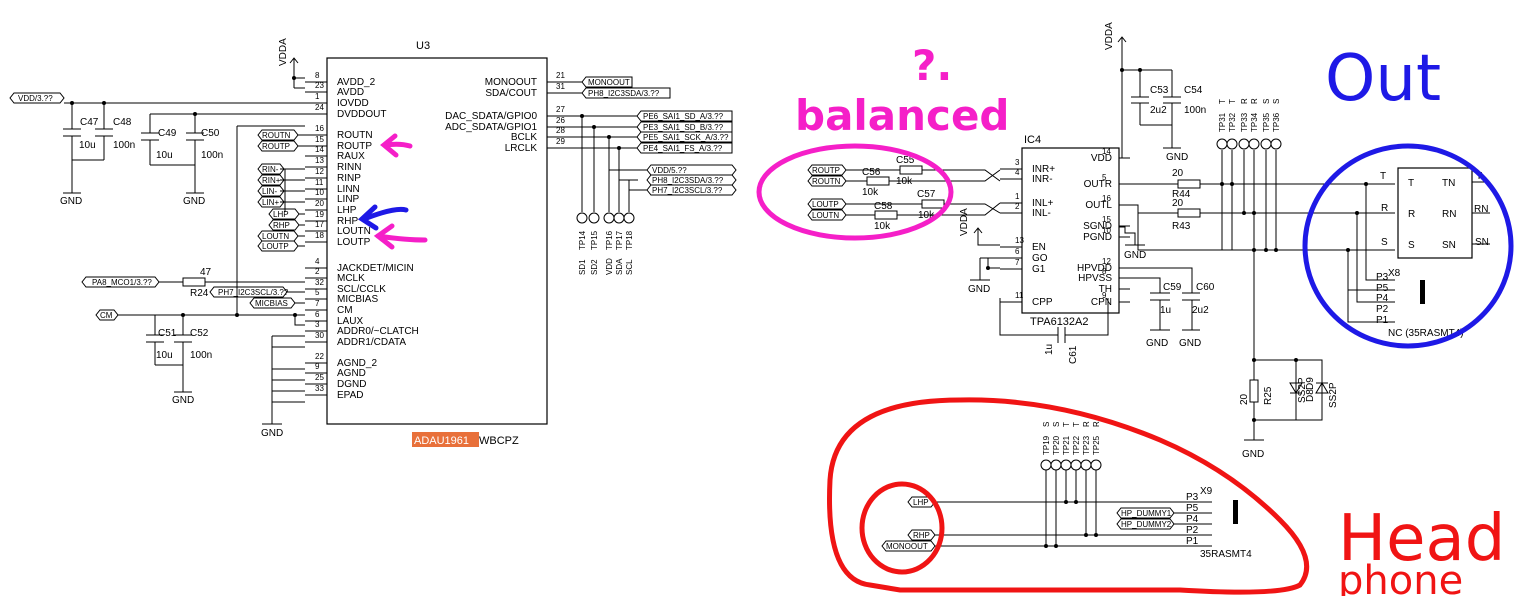  I want to click on headphone-region, so click(1068, 496).